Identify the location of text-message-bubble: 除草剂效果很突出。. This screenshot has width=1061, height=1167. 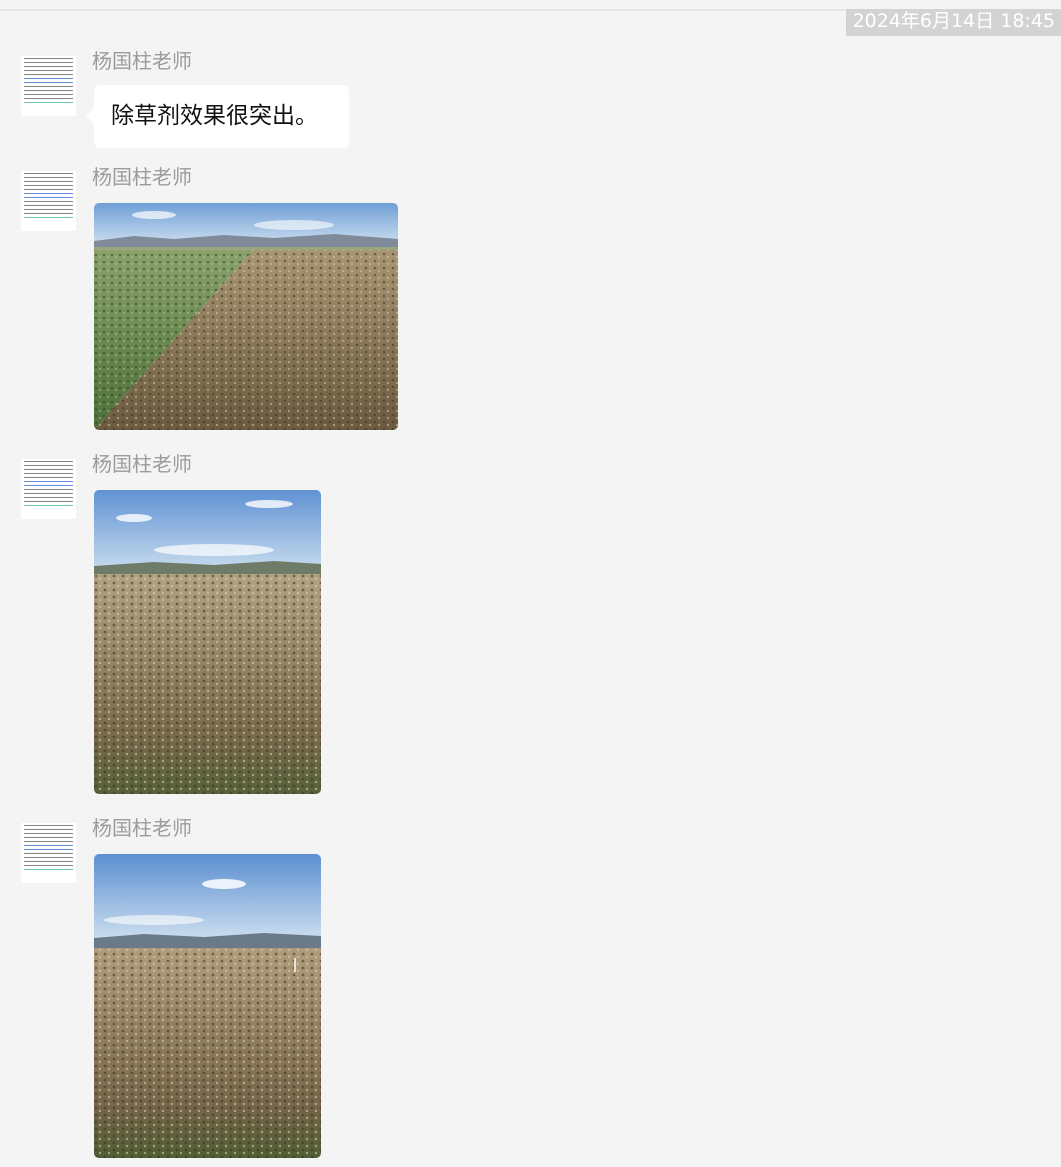
(217, 116).